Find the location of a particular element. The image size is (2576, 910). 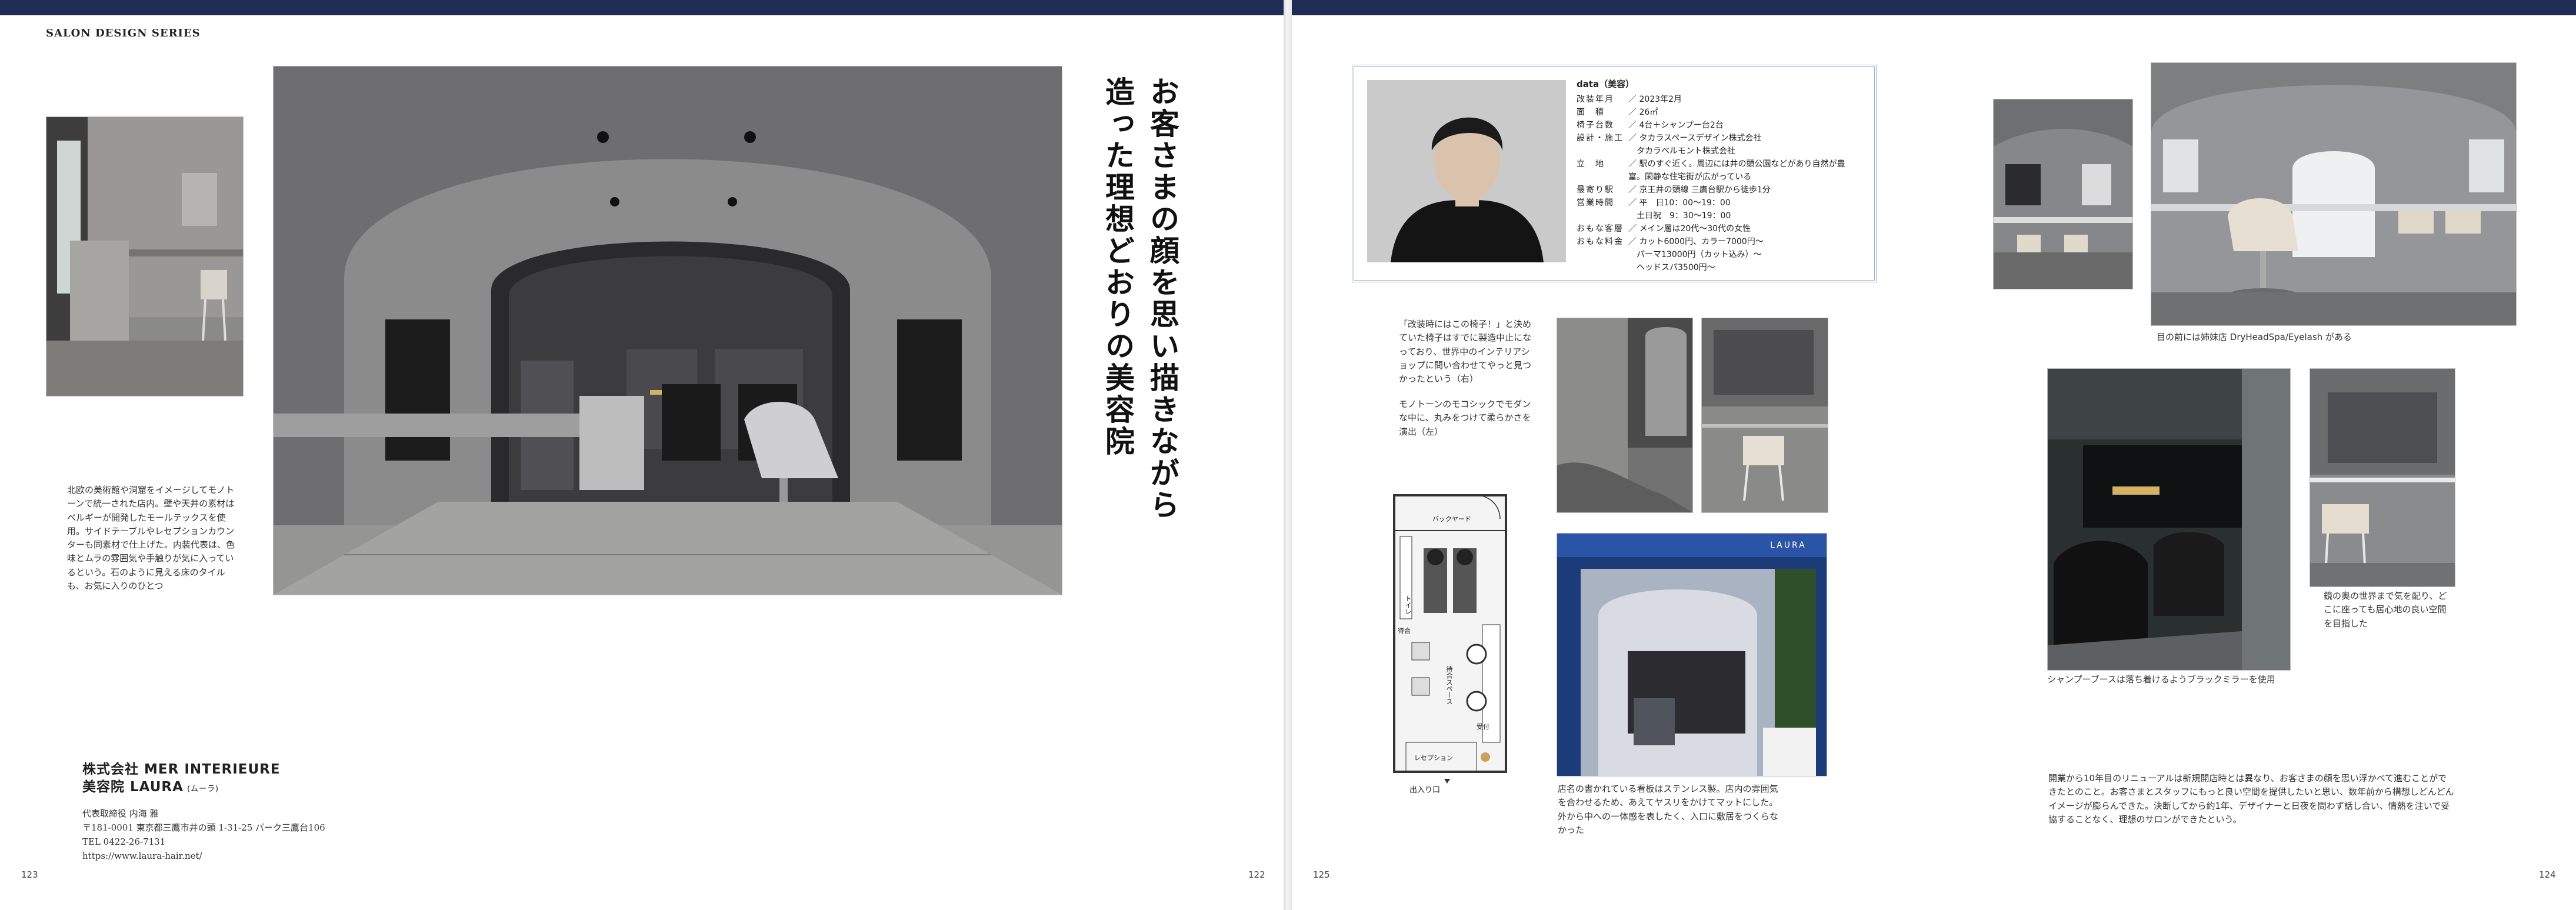

storefront-image is located at coordinates (1692, 655).